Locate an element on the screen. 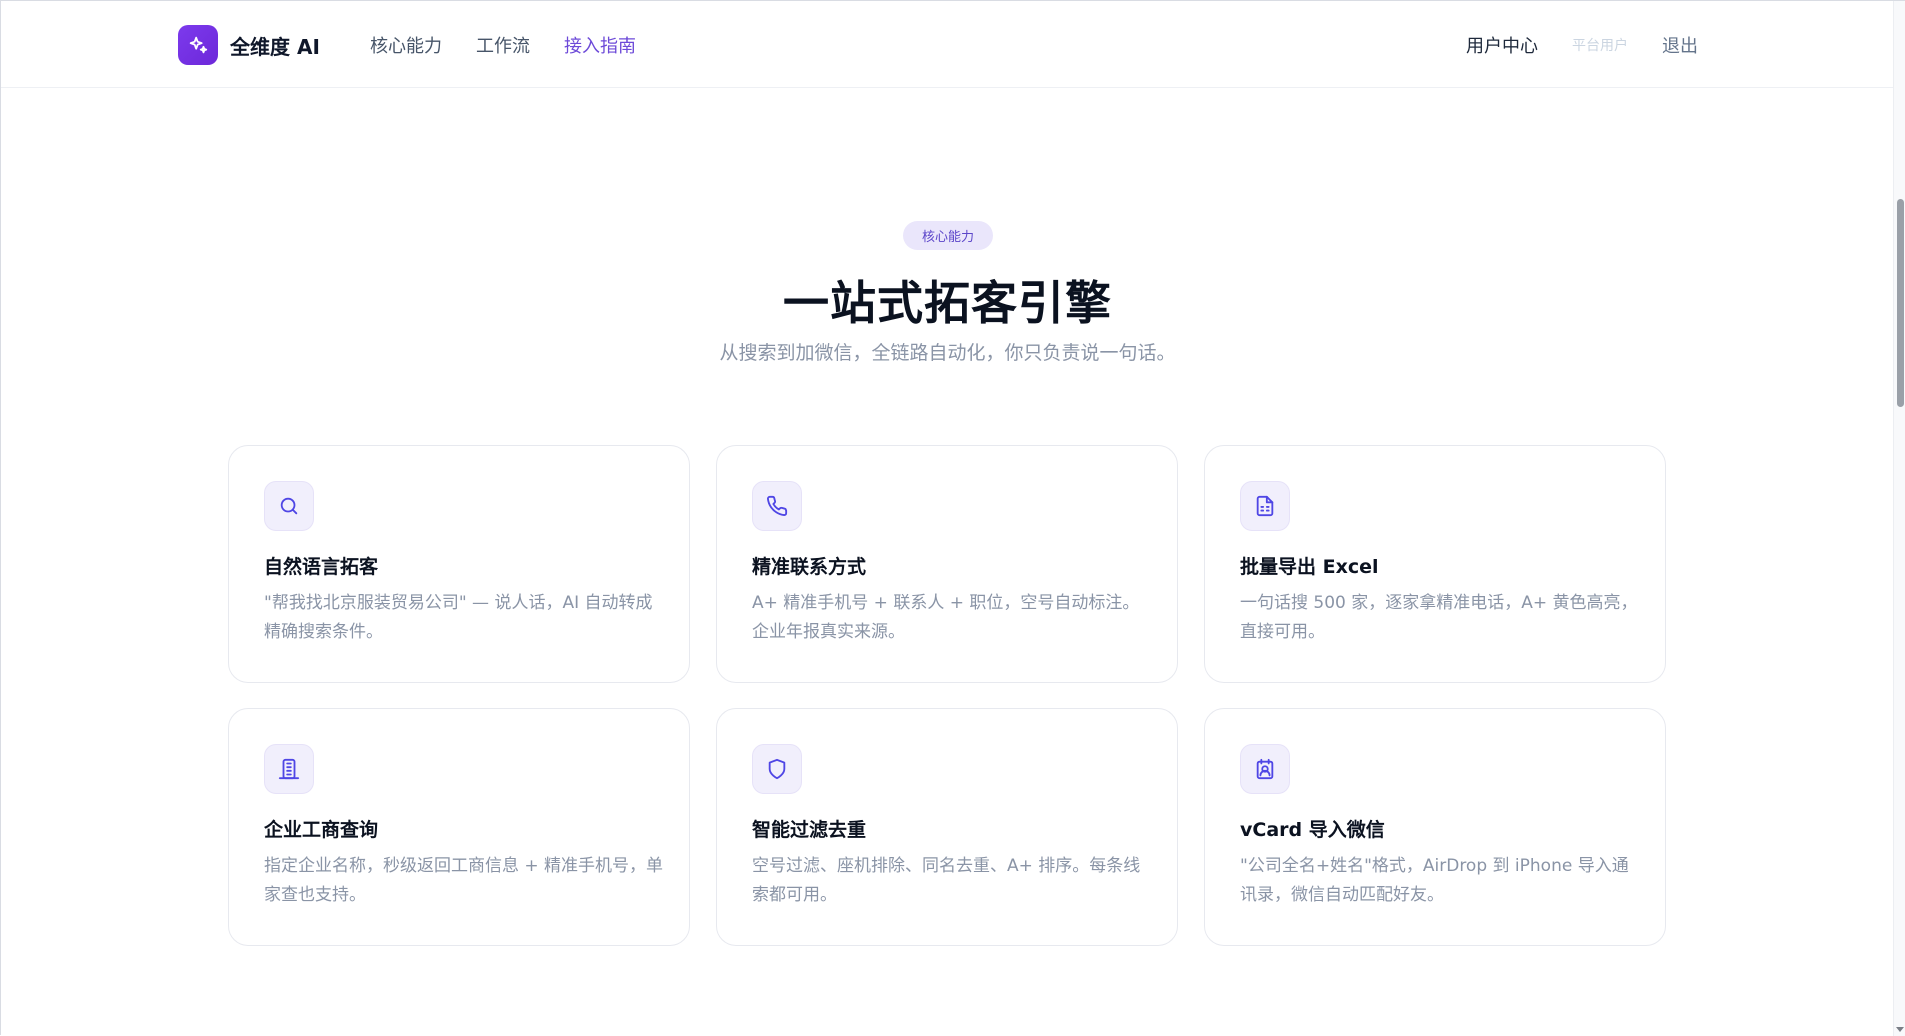 This screenshot has width=1905, height=1036. card-description: "帮我找北京服装贸易公司" — 说人话，AI 自动转成精确搜索条件。 is located at coordinates (458, 617).